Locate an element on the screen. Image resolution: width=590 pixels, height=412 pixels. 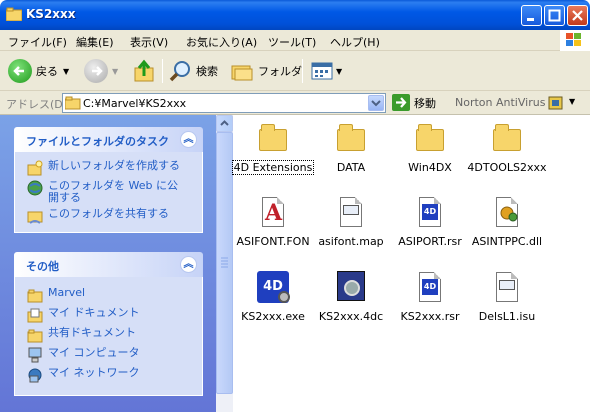
other-title: その他 is located at coordinates (42, 266).